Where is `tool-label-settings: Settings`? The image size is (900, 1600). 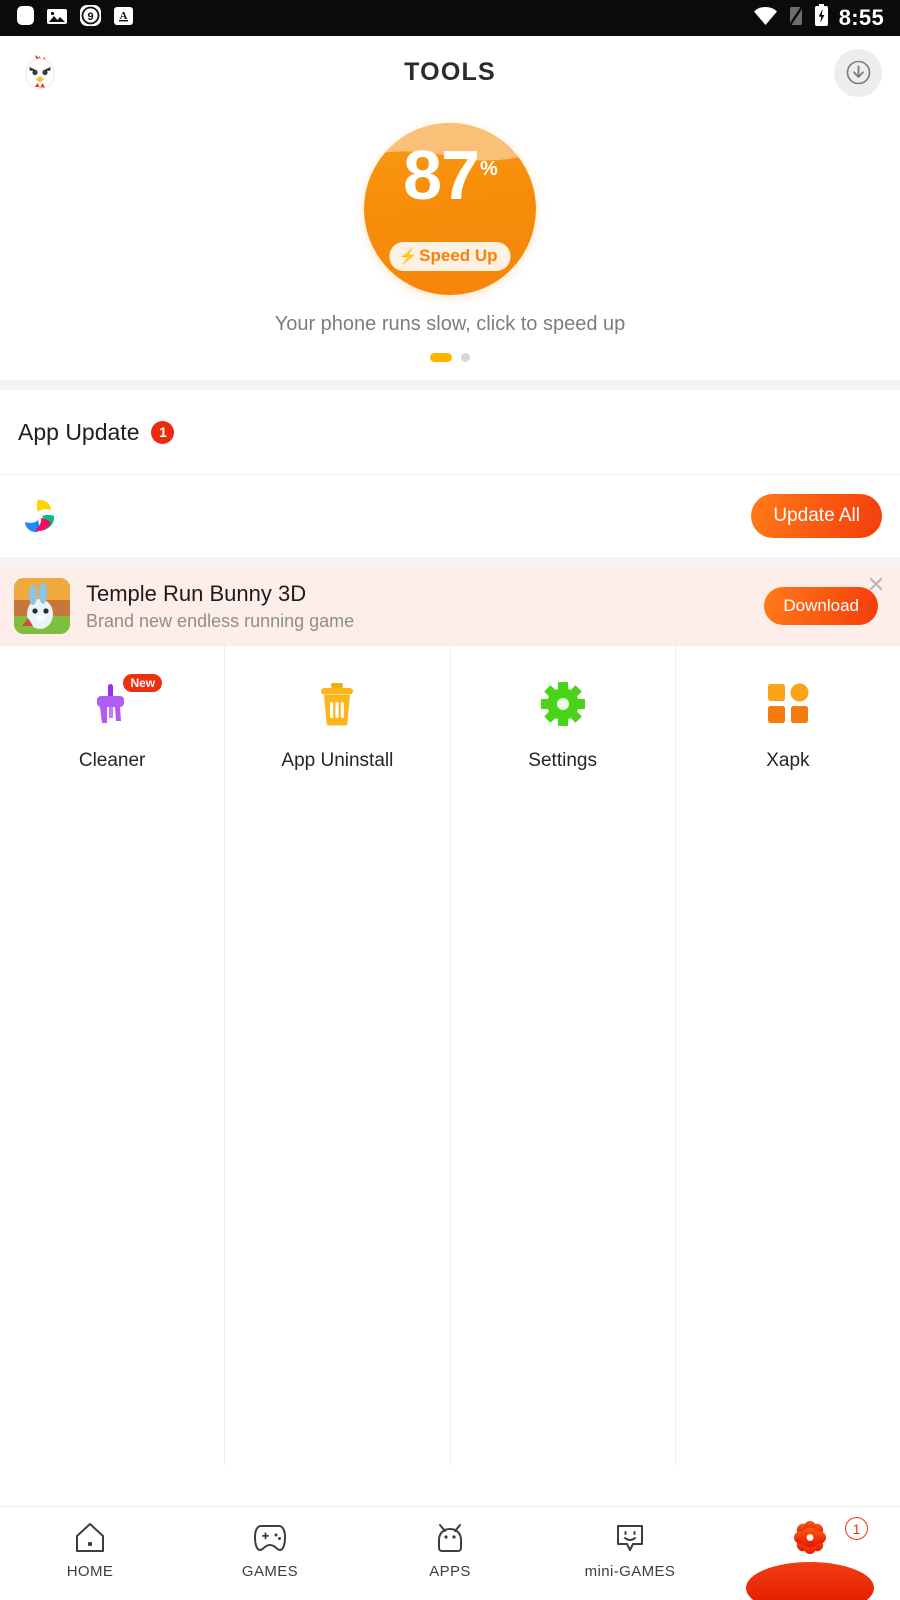 tool-label-settings: Settings is located at coordinates (562, 760).